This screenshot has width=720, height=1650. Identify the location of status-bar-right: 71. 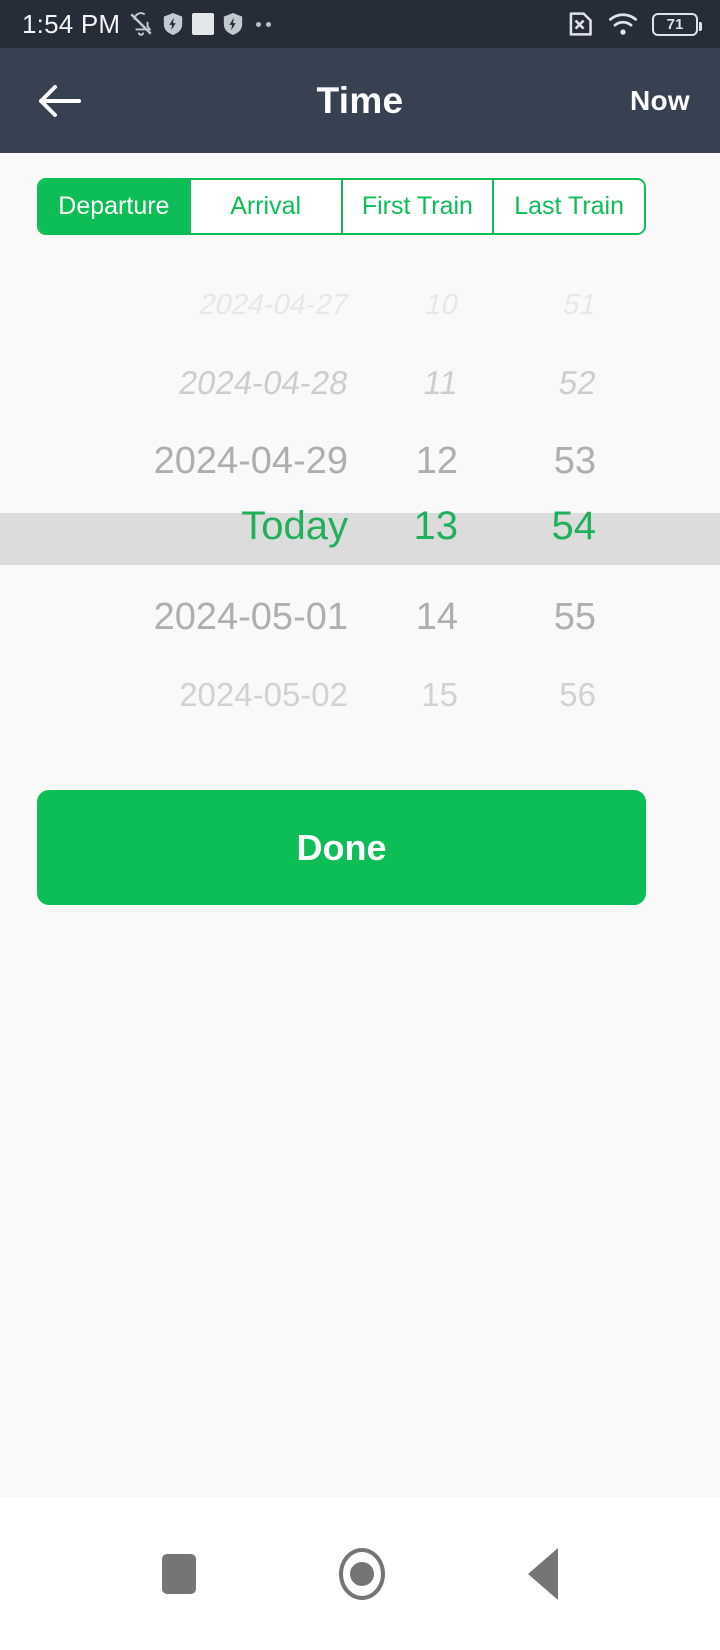
(633, 24).